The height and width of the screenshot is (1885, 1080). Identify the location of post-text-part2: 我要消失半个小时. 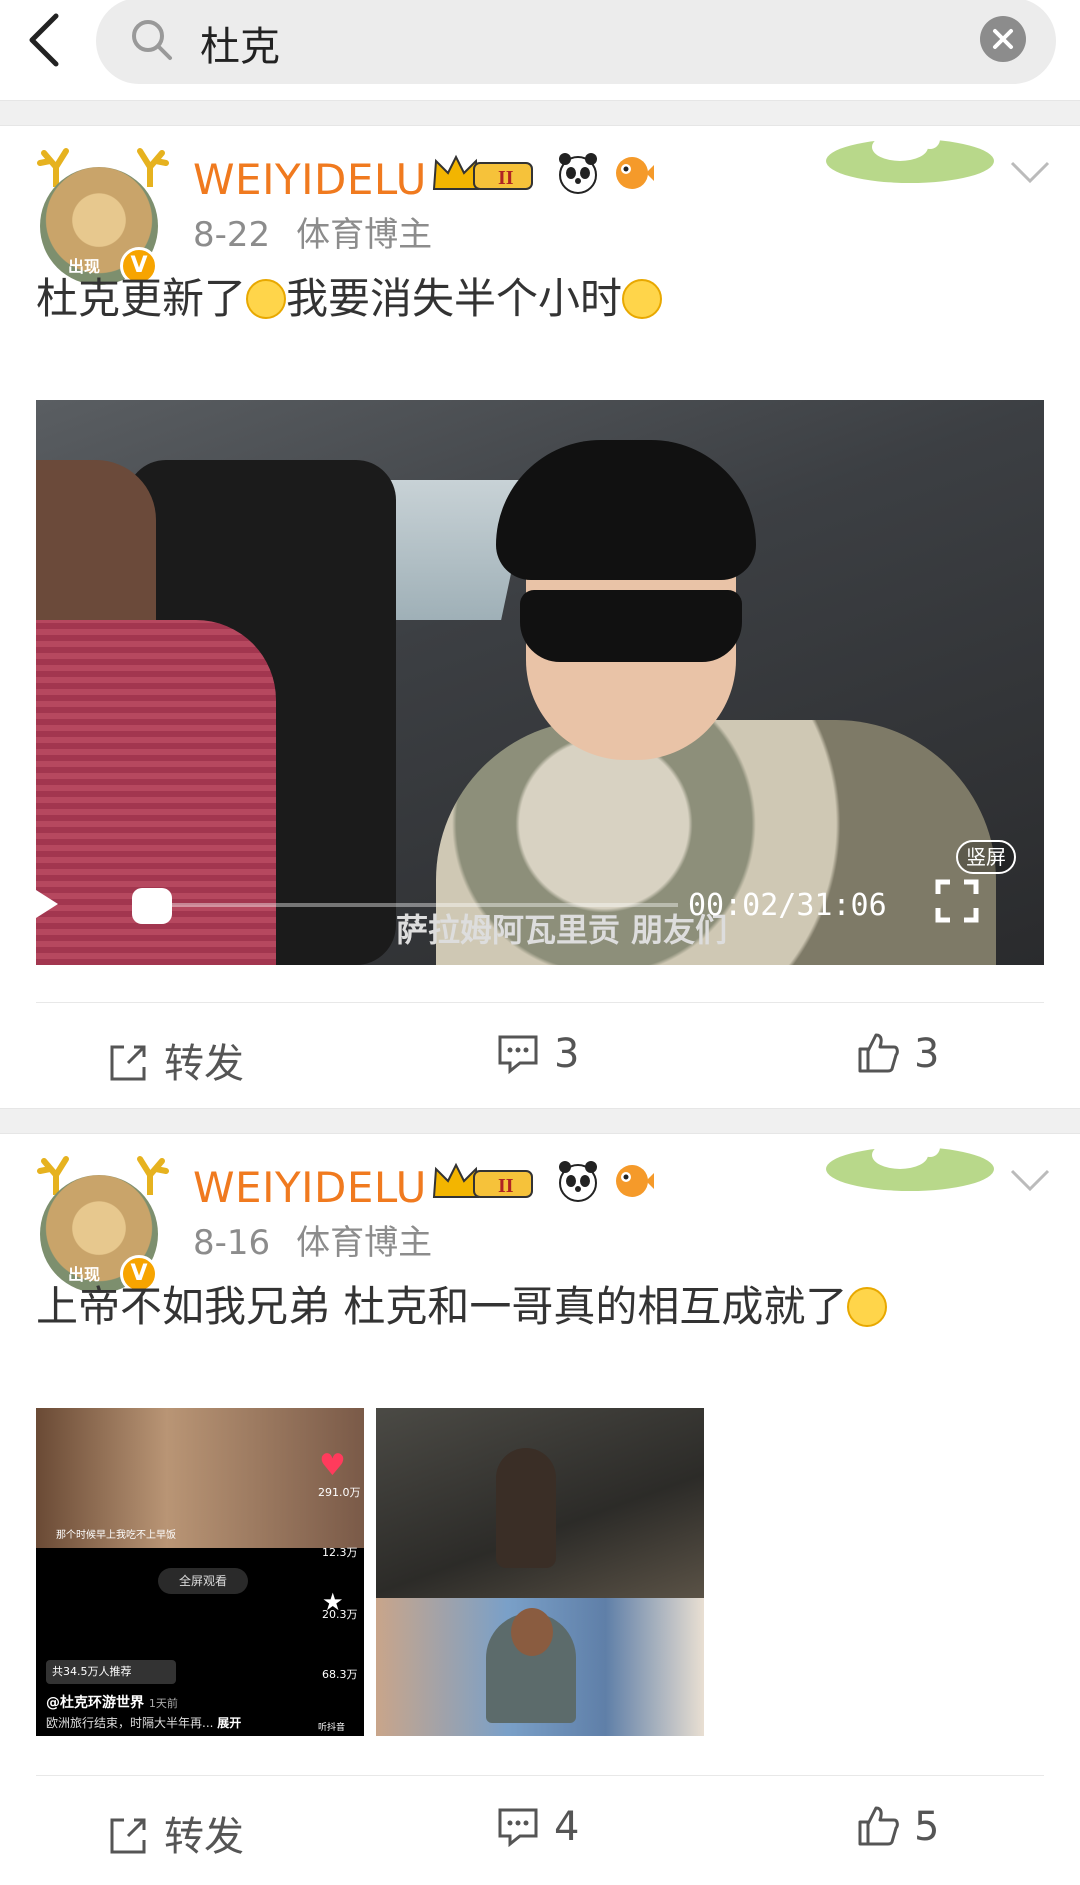
(454, 298).